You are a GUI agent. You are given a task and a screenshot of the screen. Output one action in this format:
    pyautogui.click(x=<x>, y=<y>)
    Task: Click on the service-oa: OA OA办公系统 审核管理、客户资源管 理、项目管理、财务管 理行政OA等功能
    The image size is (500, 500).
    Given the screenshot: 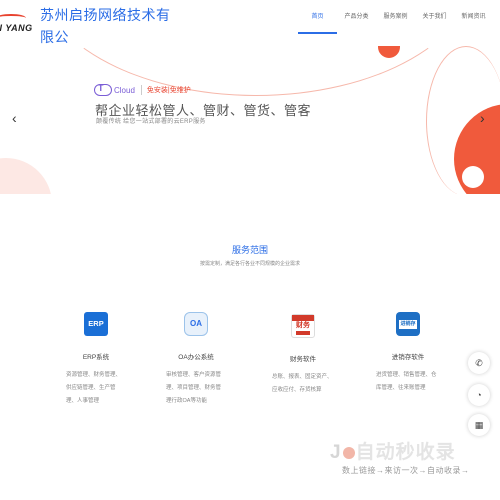 What is the action you would take?
    pyautogui.click(x=196, y=360)
    